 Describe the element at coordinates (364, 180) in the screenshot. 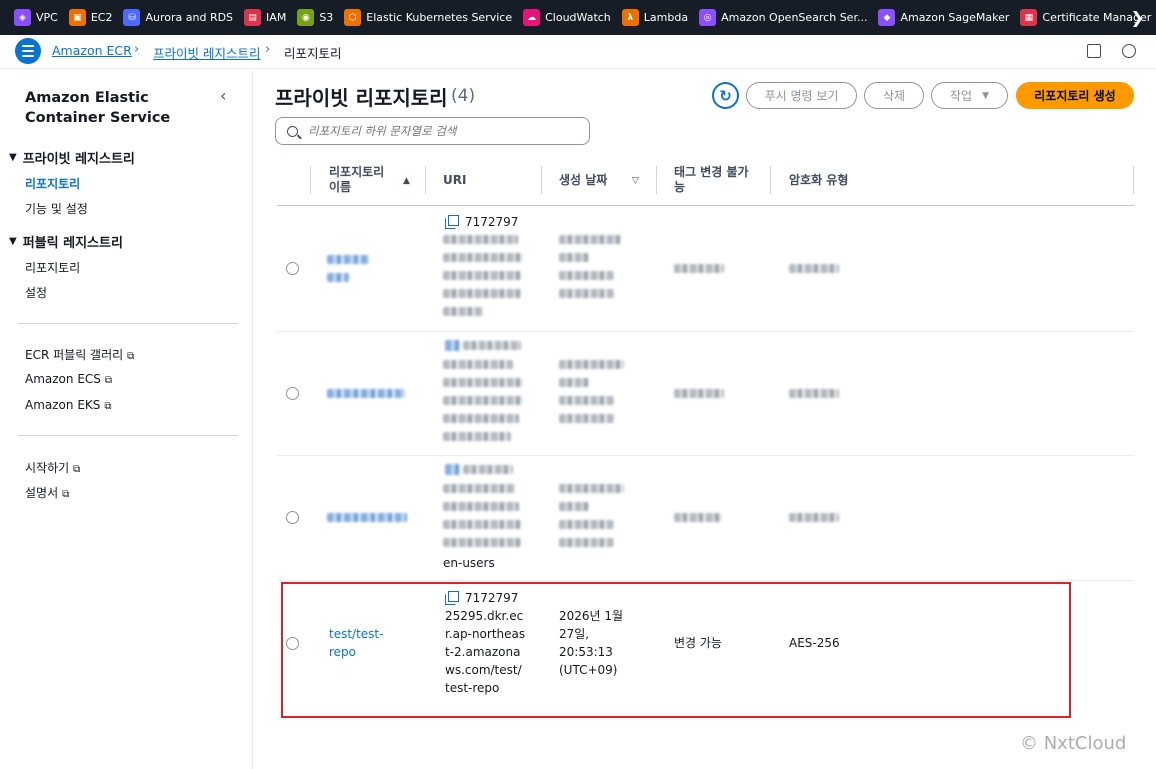

I see `column-header-name: 리포지토리 이름` at that location.